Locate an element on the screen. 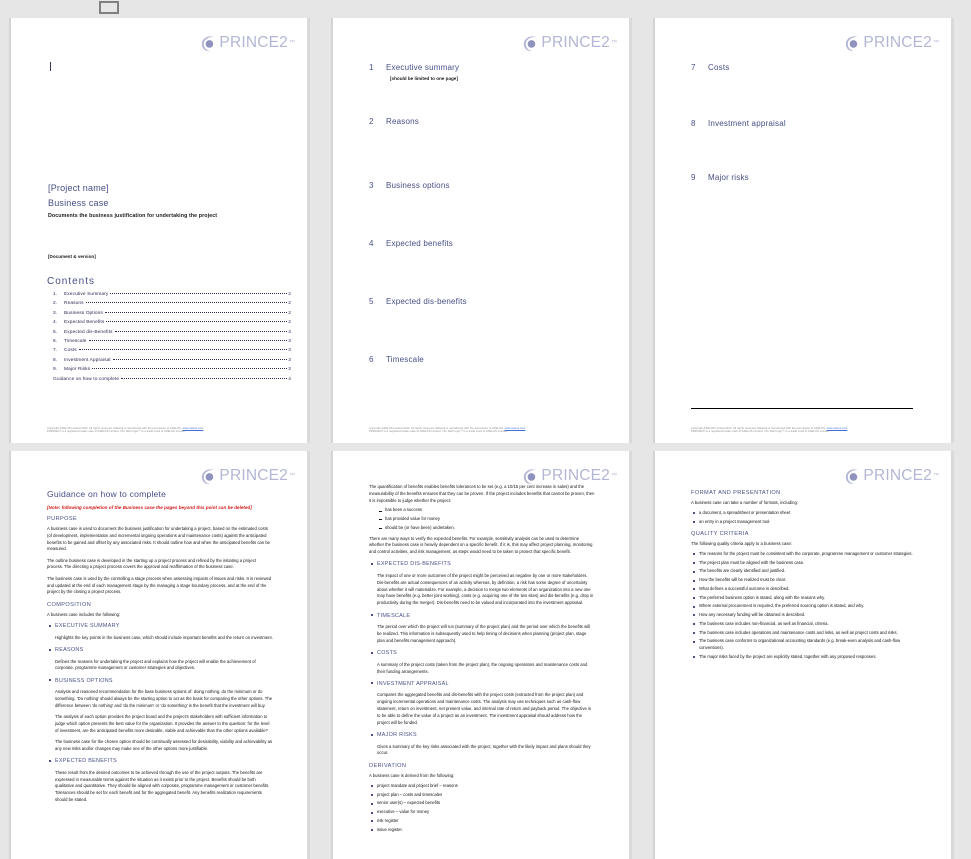  section-list: TIMESCALE is located at coordinates (482, 616).